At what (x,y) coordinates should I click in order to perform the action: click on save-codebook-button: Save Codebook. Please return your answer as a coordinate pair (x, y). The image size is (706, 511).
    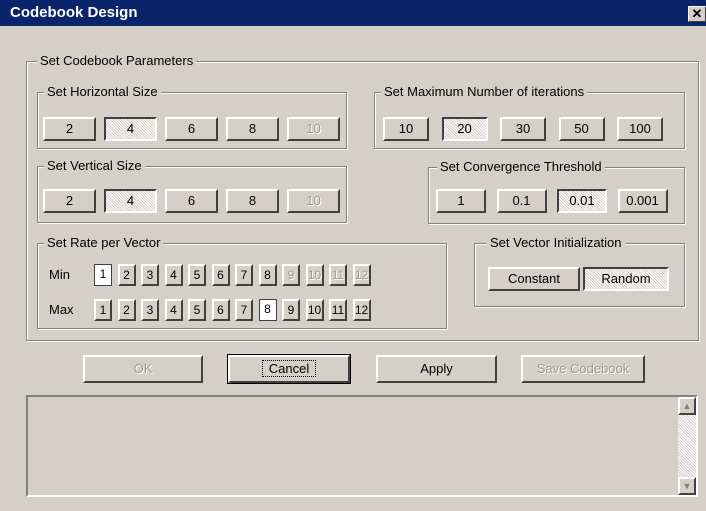
    Looking at the image, I should click on (583, 369).